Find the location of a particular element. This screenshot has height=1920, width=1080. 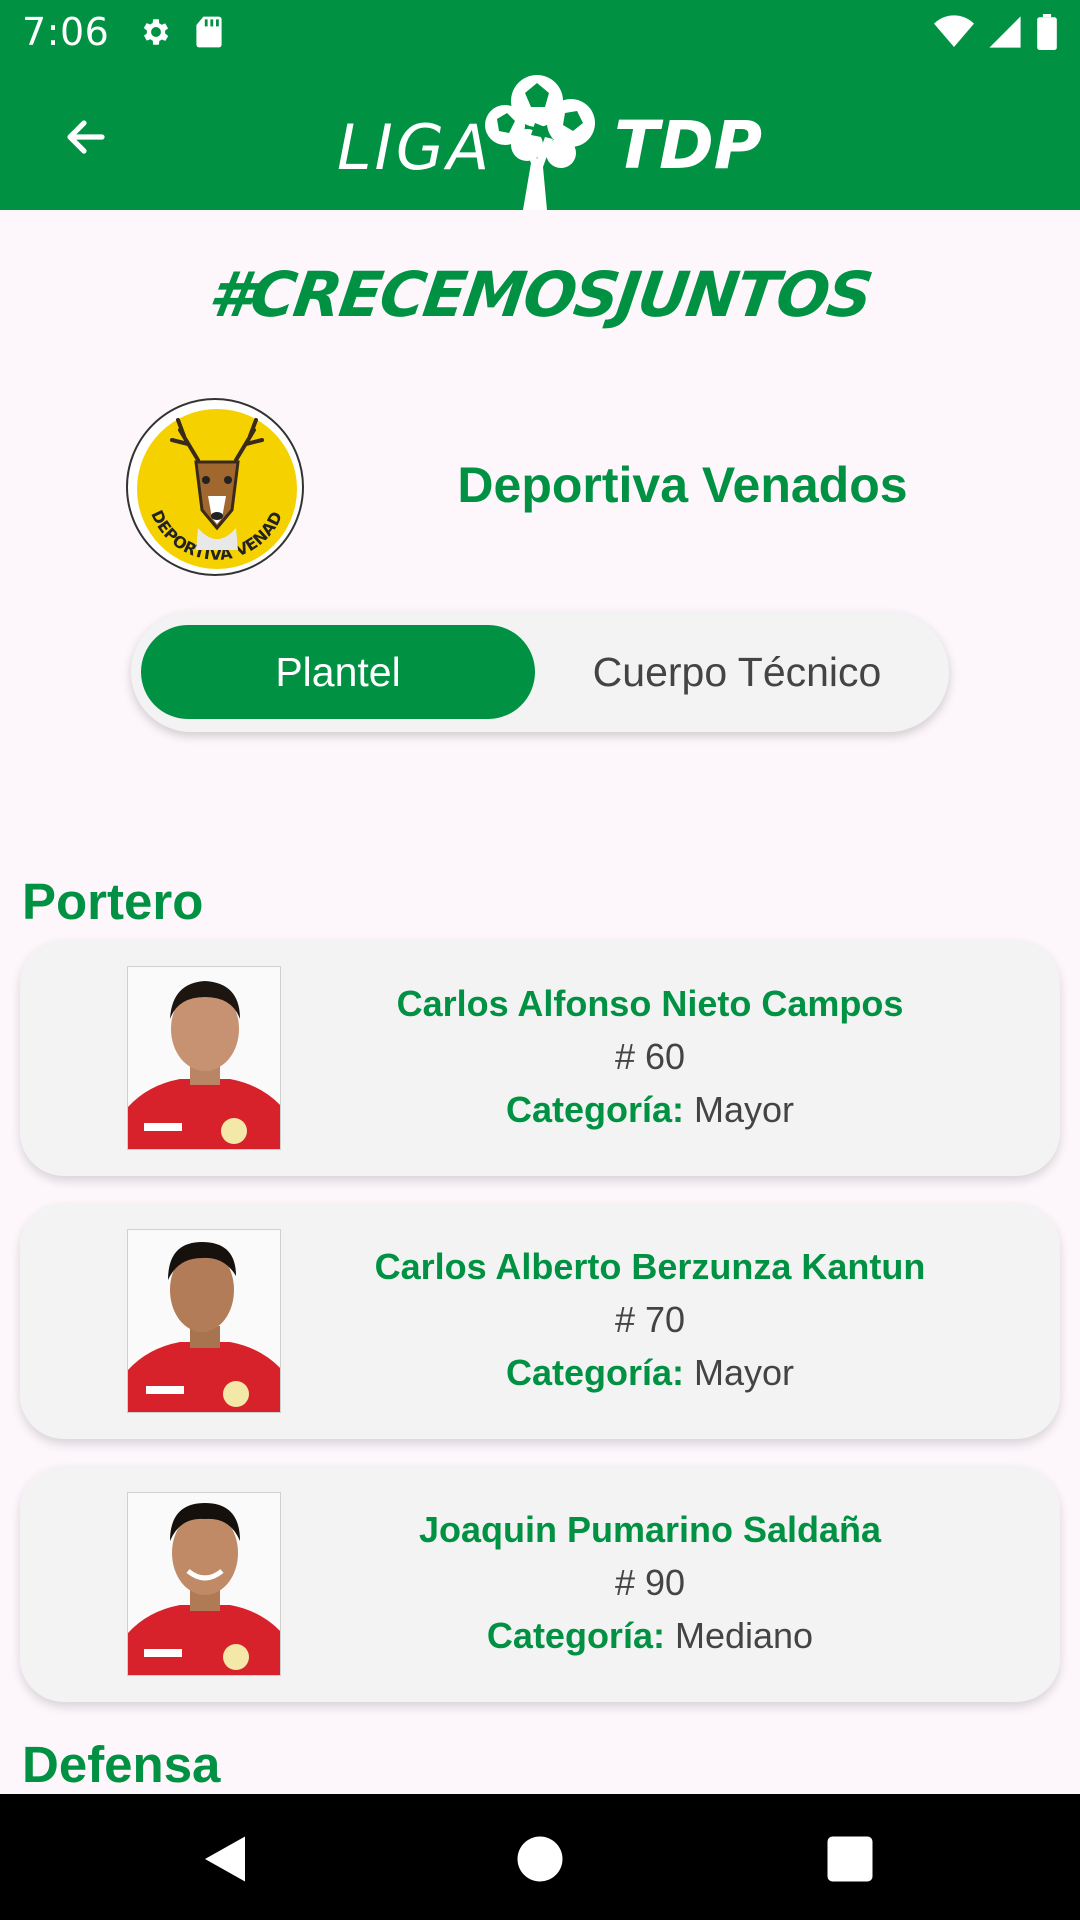

recents-square-icon is located at coordinates (850, 1859).